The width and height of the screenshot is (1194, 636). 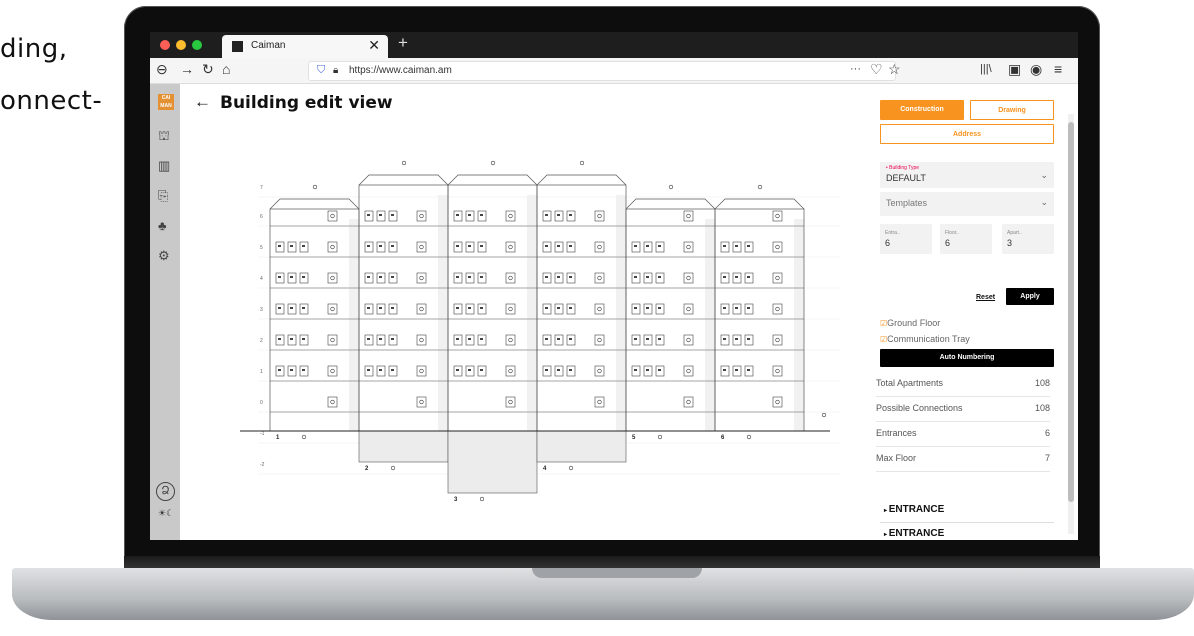 What do you see at coordinates (602, 71) in the screenshot?
I see `address-bar: ⛉ 🔒︎ https://www.caiman.am` at bounding box center [602, 71].